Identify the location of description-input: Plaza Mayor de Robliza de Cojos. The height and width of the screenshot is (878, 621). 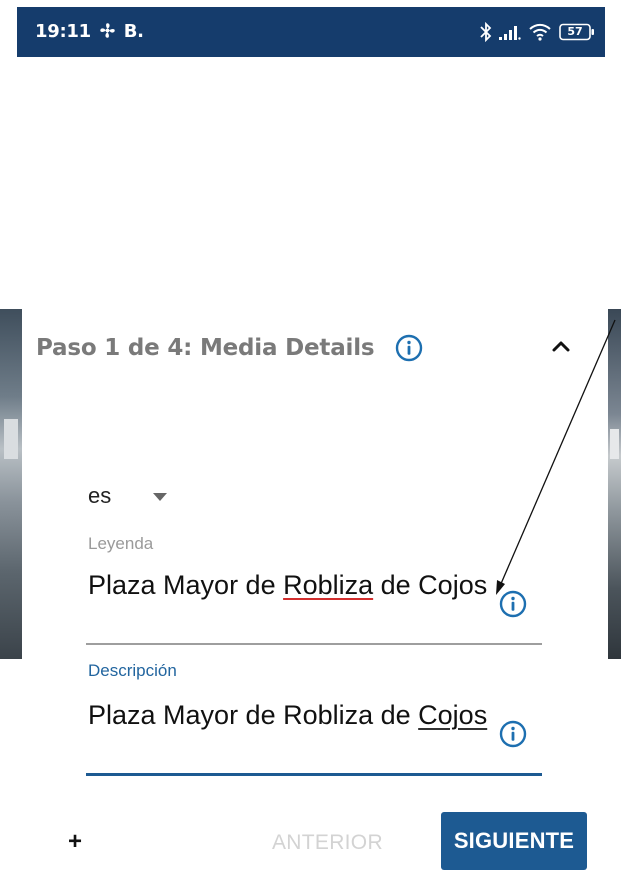
(298, 715).